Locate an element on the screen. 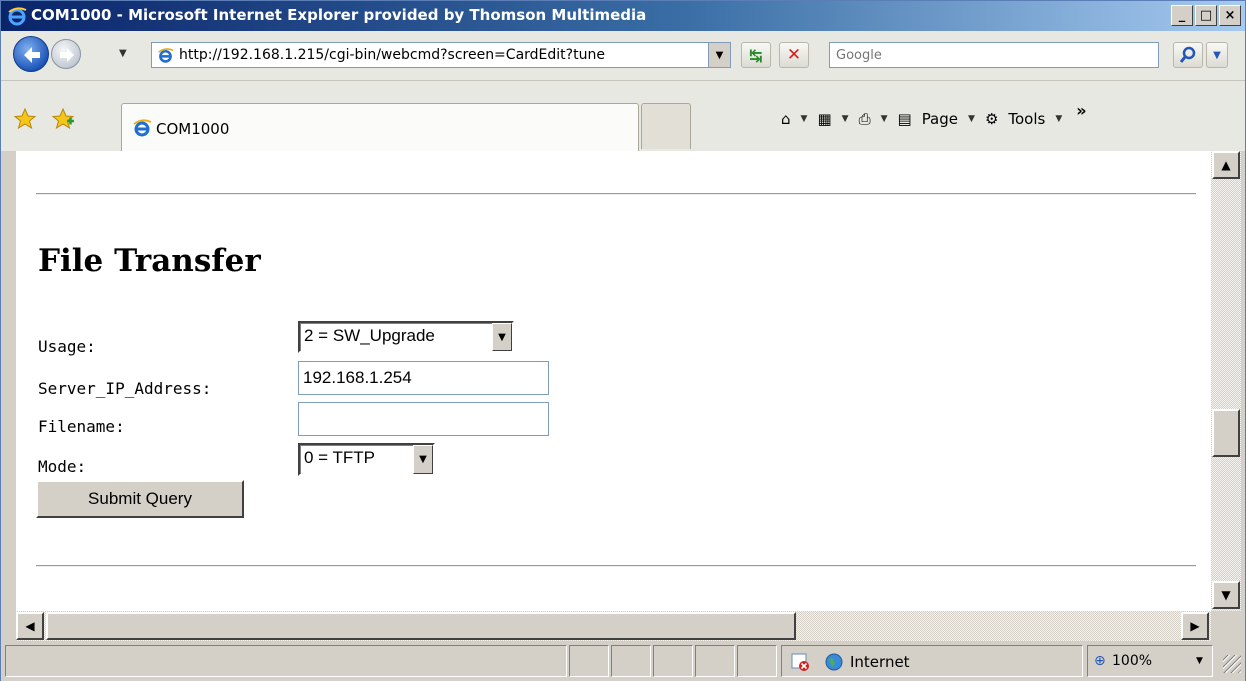 This screenshot has width=1246, height=681. tools-gear-icon: ⚙ is located at coordinates (991, 118).